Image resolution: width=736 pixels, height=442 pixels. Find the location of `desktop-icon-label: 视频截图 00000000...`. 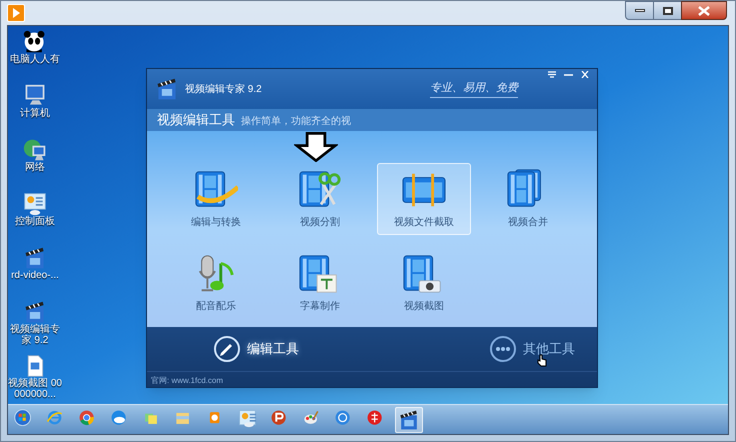

desktop-icon-label: 视频截图 00000000... is located at coordinates (35, 389).